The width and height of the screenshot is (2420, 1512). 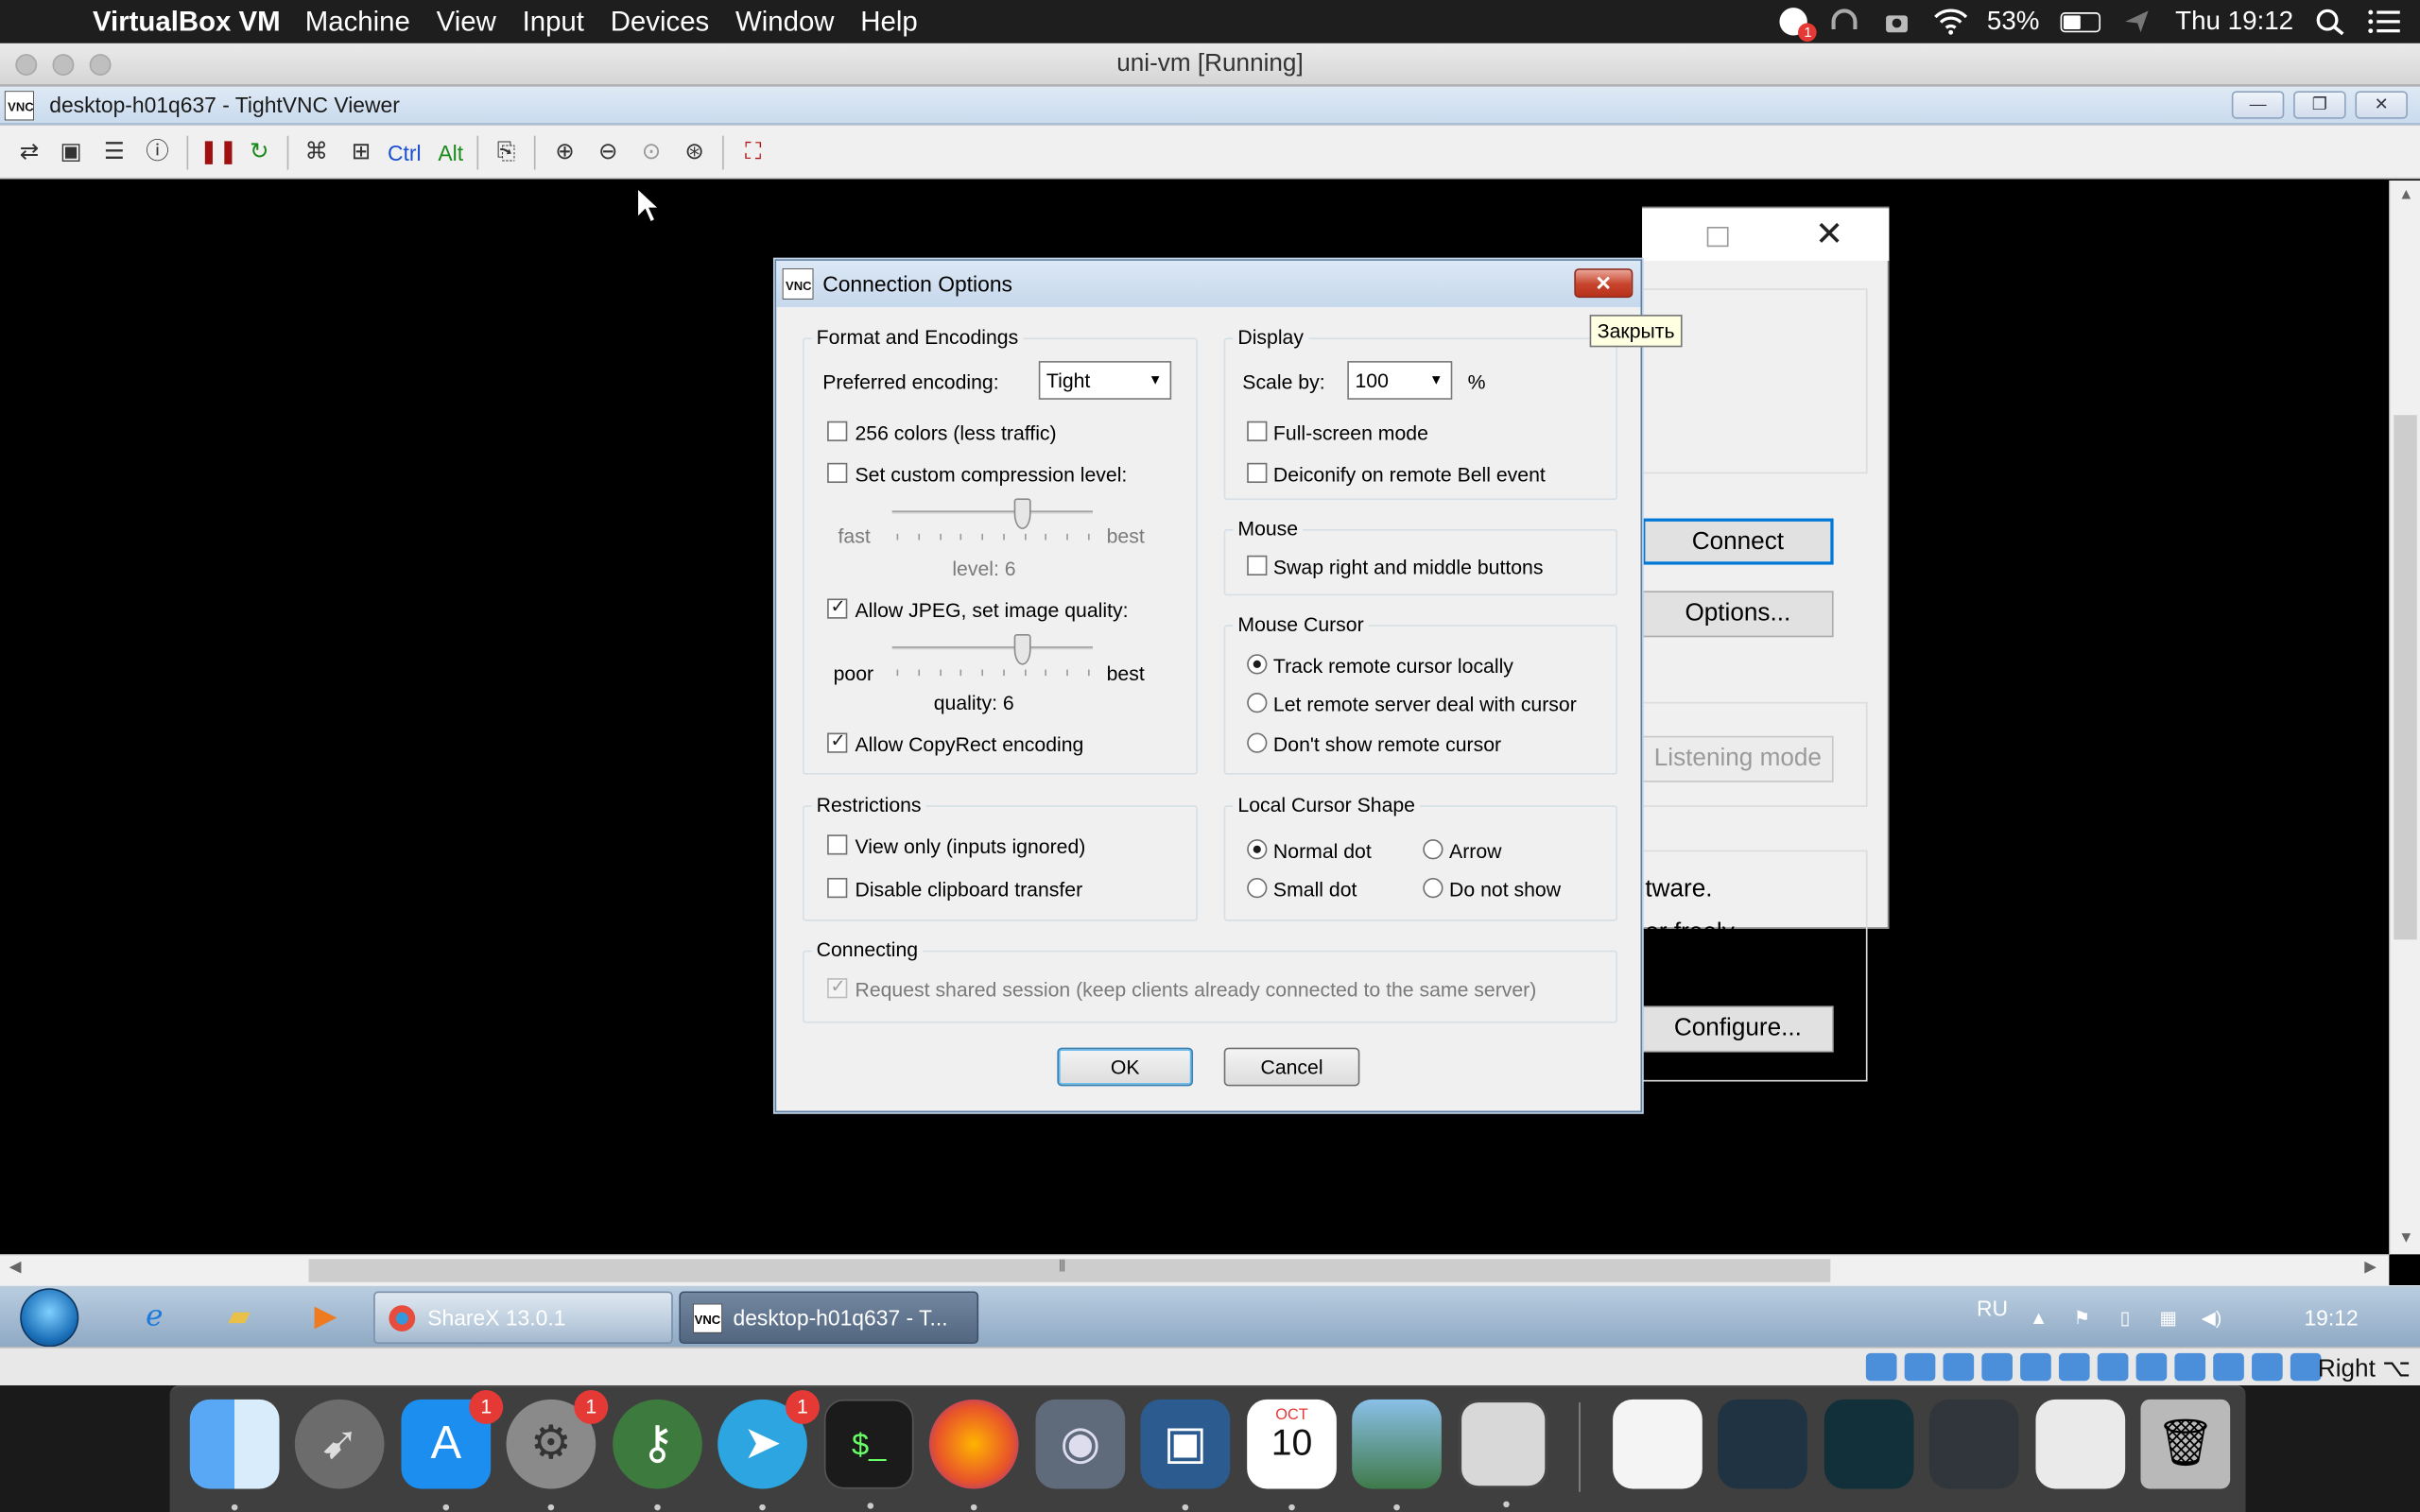 What do you see at coordinates (187, 22) in the screenshot?
I see `menubar-app-name: VirtualBox VM` at bounding box center [187, 22].